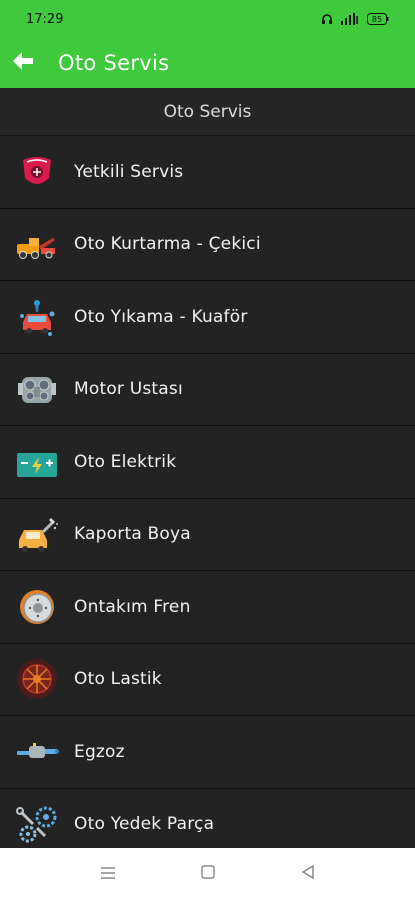 The image size is (415, 900). I want to click on list-item-oto-yikama: Oto Yıkama - Kuaför, so click(207, 317).